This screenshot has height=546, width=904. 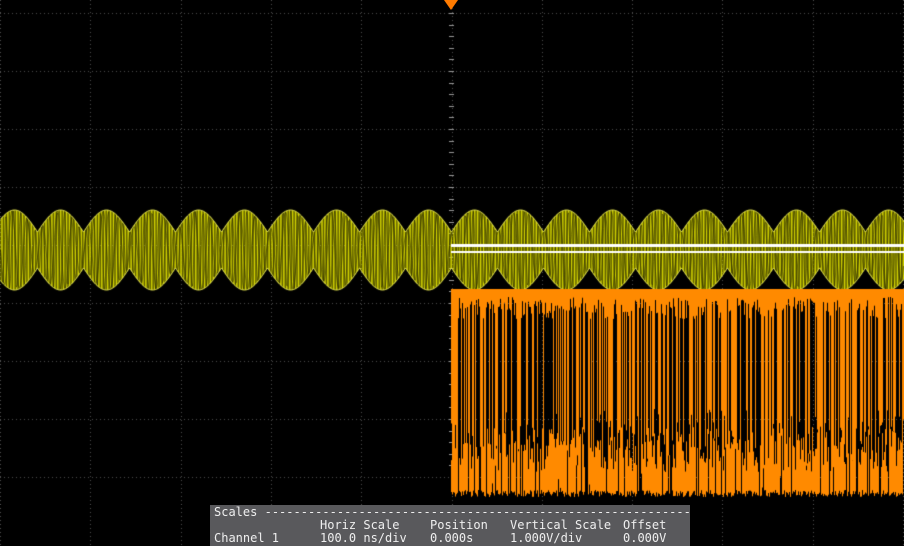 I want to click on scales-header-horiz: Horiz Scale, so click(x=360, y=525).